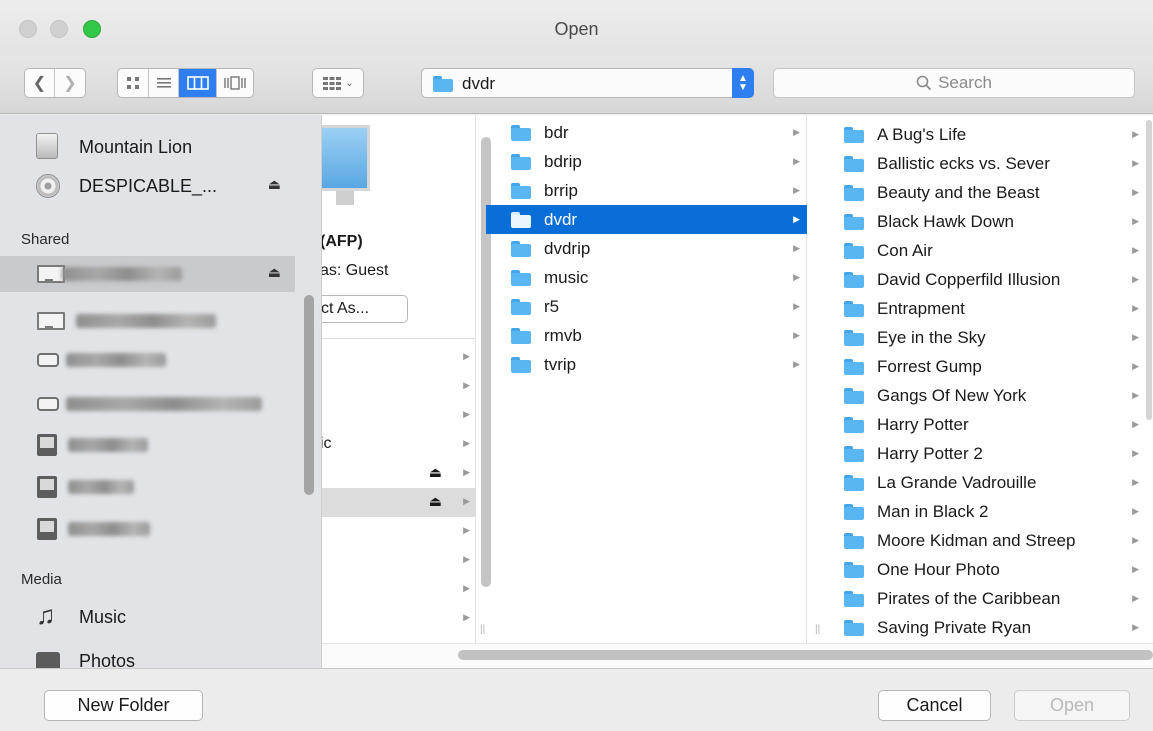  I want to click on movie-folder-row: Entrapment ▶, so click(990, 308).